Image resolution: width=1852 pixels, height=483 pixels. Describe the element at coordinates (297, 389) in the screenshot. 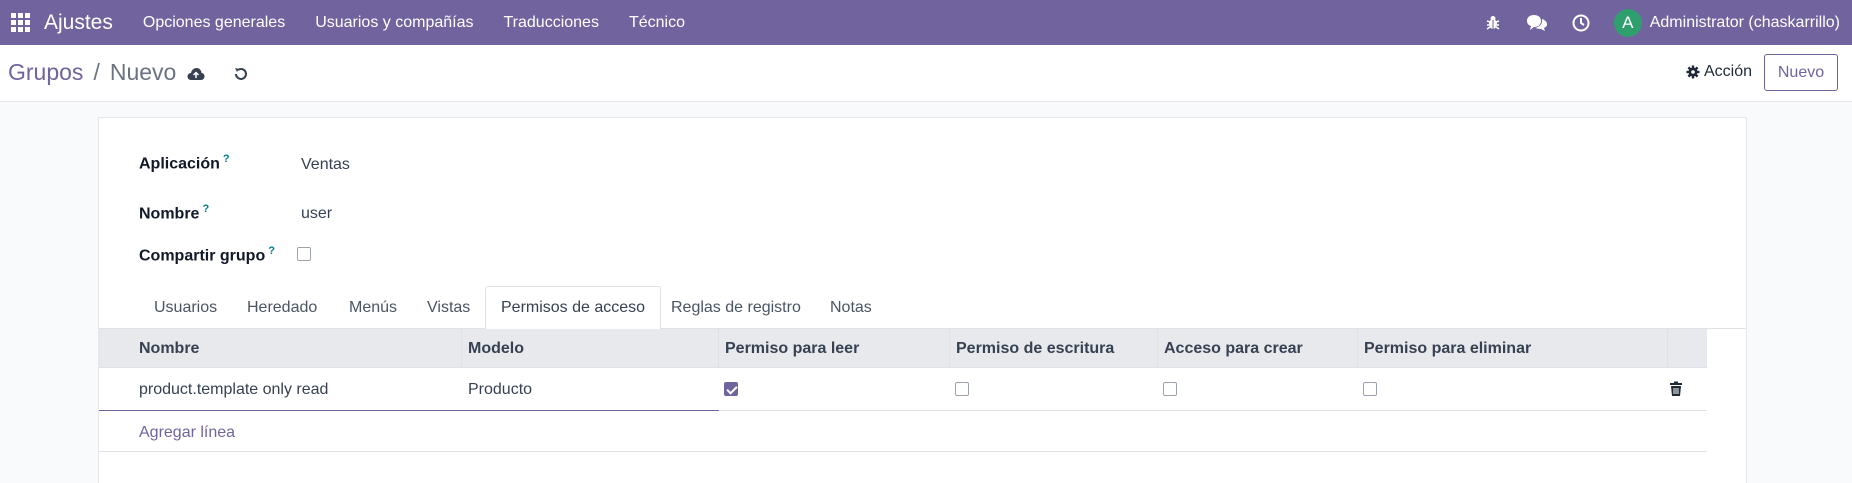

I see `cell-nombre: product.template only read` at that location.